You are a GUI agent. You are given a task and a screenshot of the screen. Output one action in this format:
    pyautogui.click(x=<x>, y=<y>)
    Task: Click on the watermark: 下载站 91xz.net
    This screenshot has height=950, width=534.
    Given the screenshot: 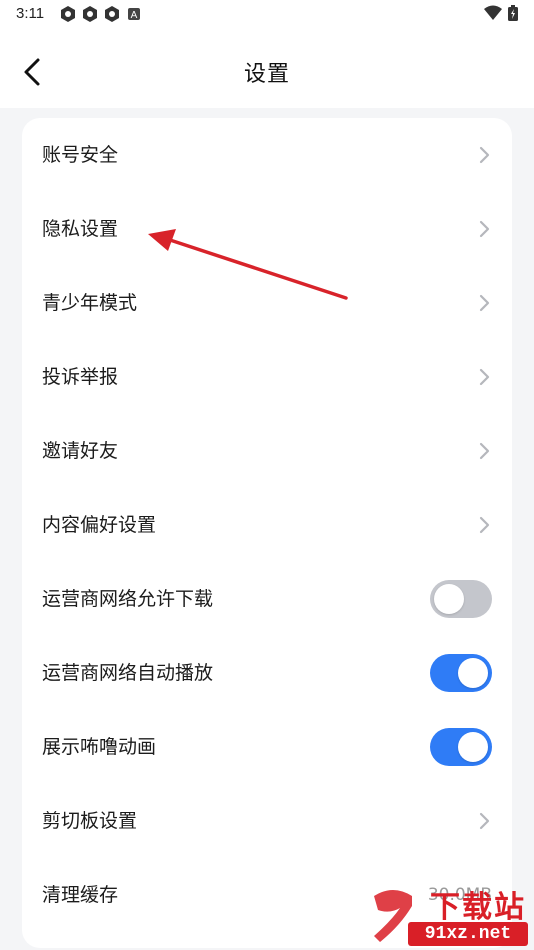 What is the action you would take?
    pyautogui.click(x=450, y=914)
    